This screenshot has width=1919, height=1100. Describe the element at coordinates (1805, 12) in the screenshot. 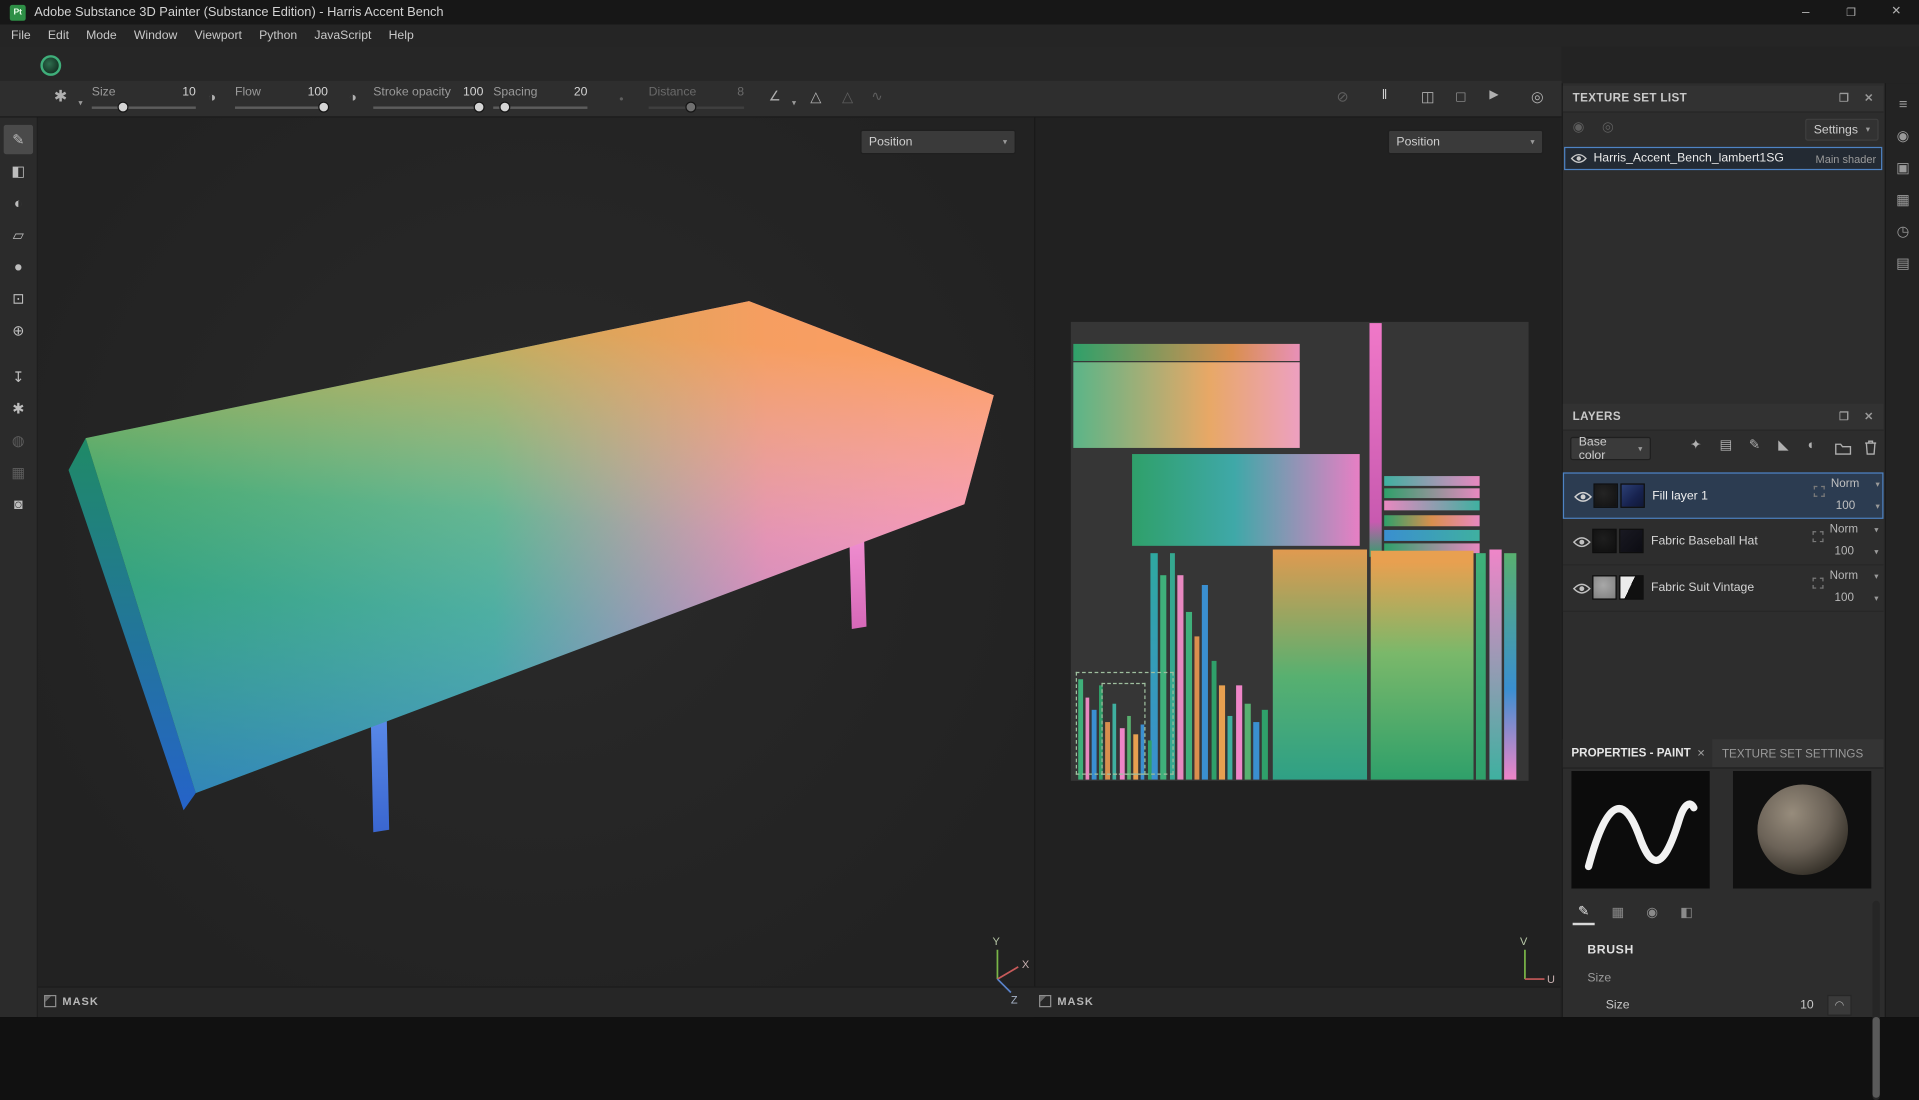

I see `minimize-button: –` at that location.